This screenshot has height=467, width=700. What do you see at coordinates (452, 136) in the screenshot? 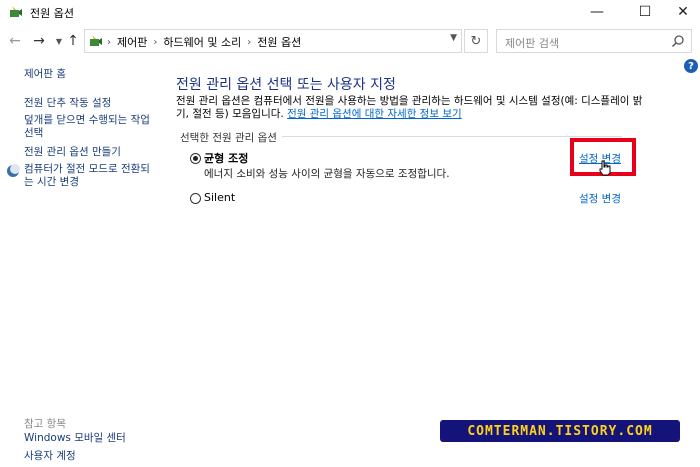
I see `group-divider` at bounding box center [452, 136].